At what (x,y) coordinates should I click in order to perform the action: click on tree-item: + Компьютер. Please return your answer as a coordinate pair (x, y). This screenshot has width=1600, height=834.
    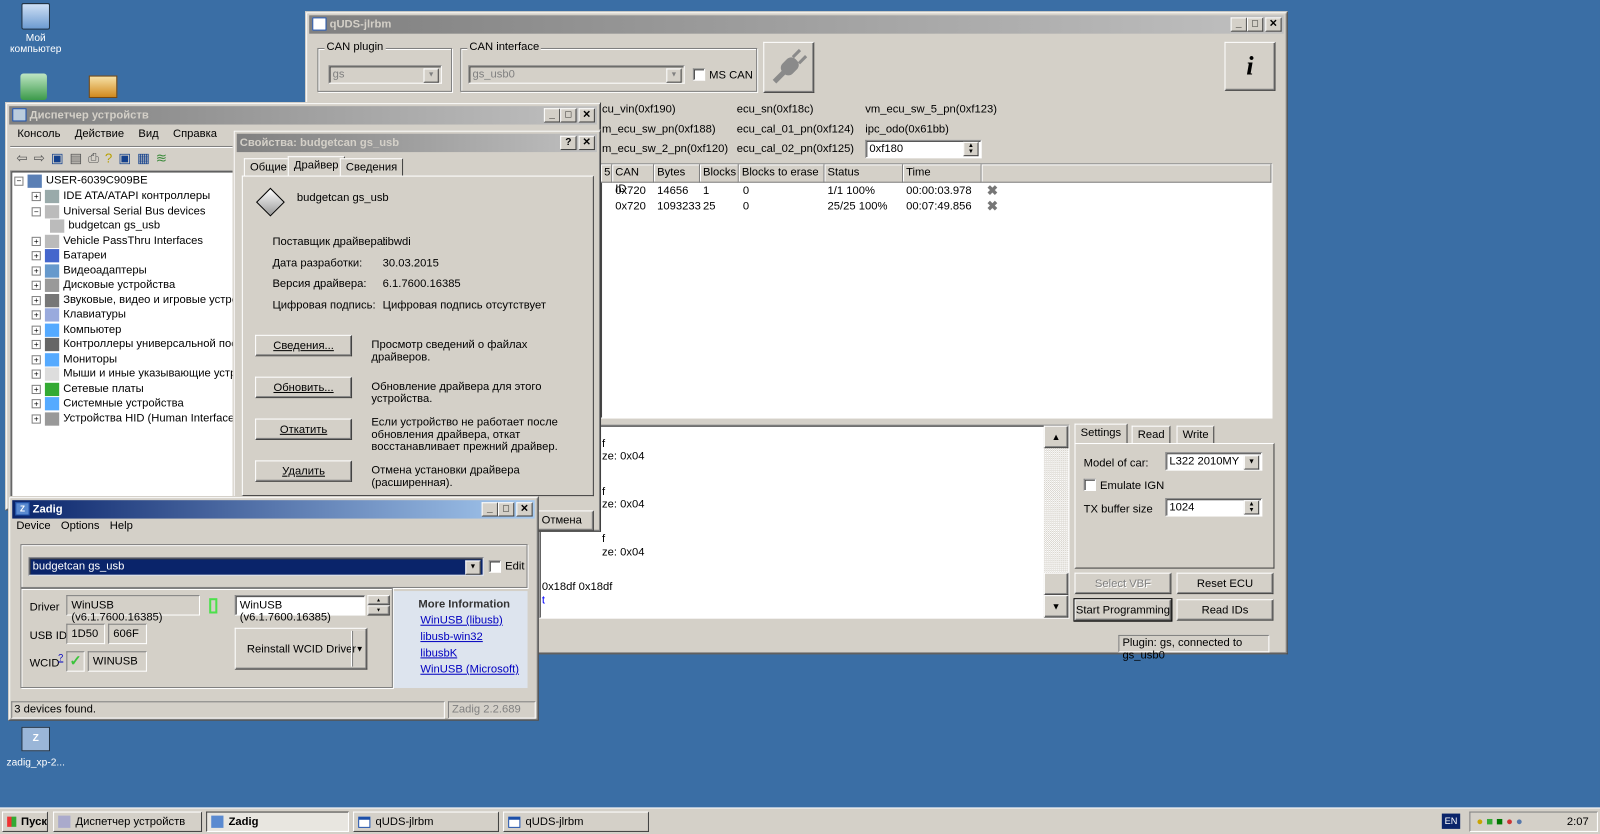
    Looking at the image, I should click on (76, 330).